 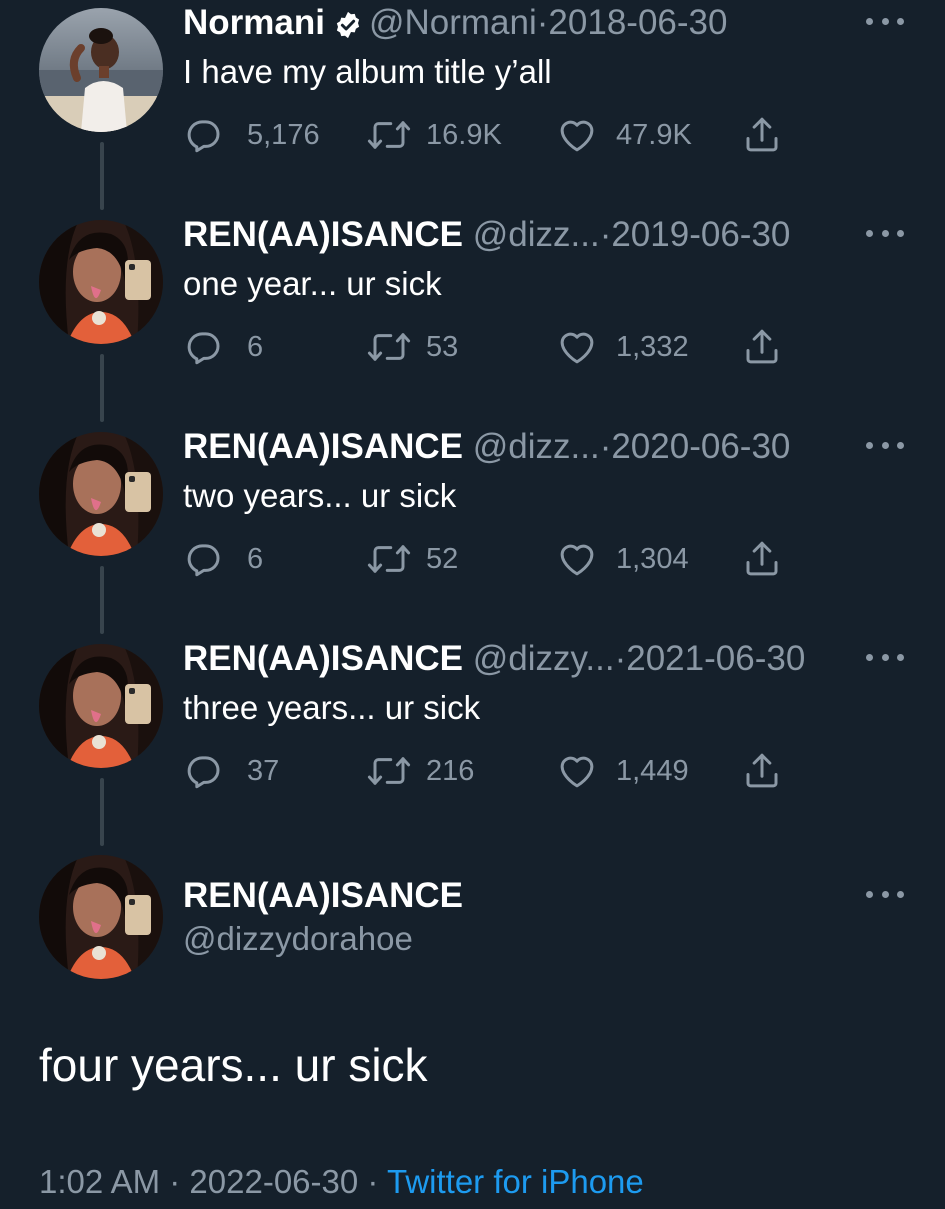 I want to click on reply-button: 37, so click(x=231, y=771).